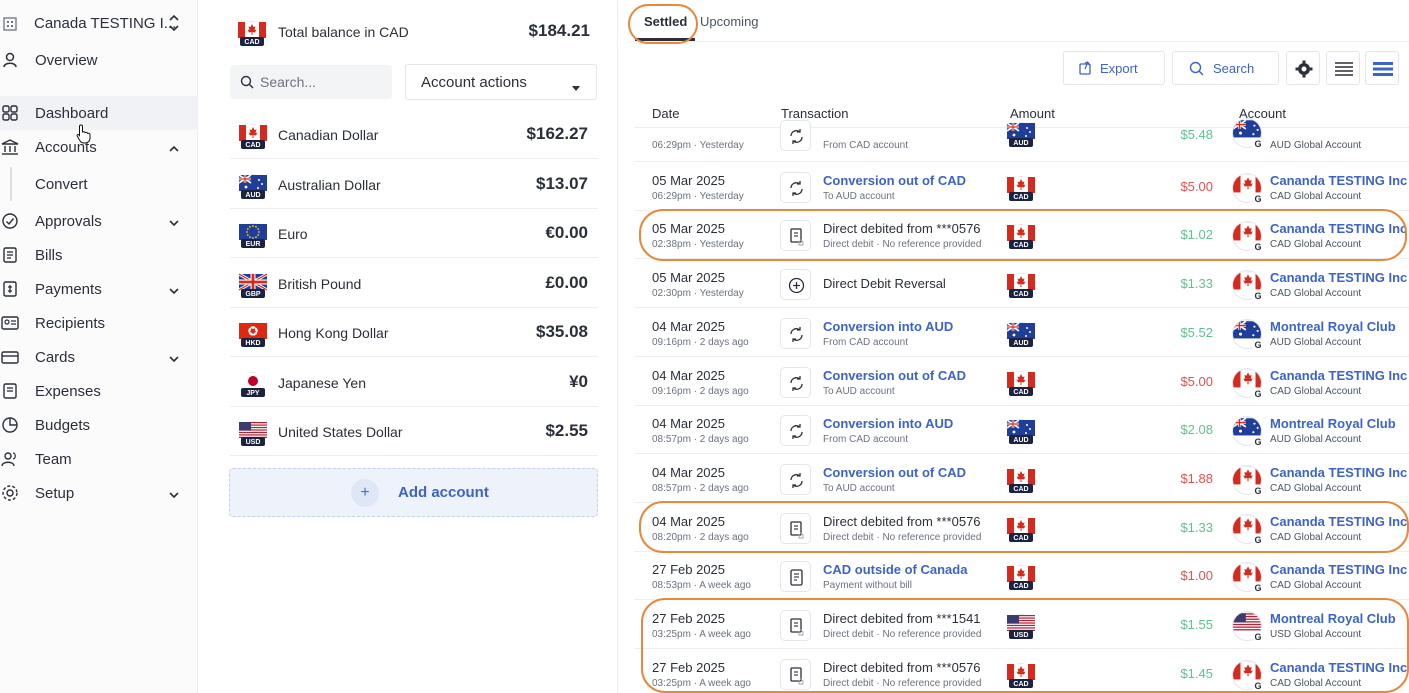 This screenshot has height=693, width=1409. I want to click on account-row-eur: EUR Euro €0.00, so click(414, 233).